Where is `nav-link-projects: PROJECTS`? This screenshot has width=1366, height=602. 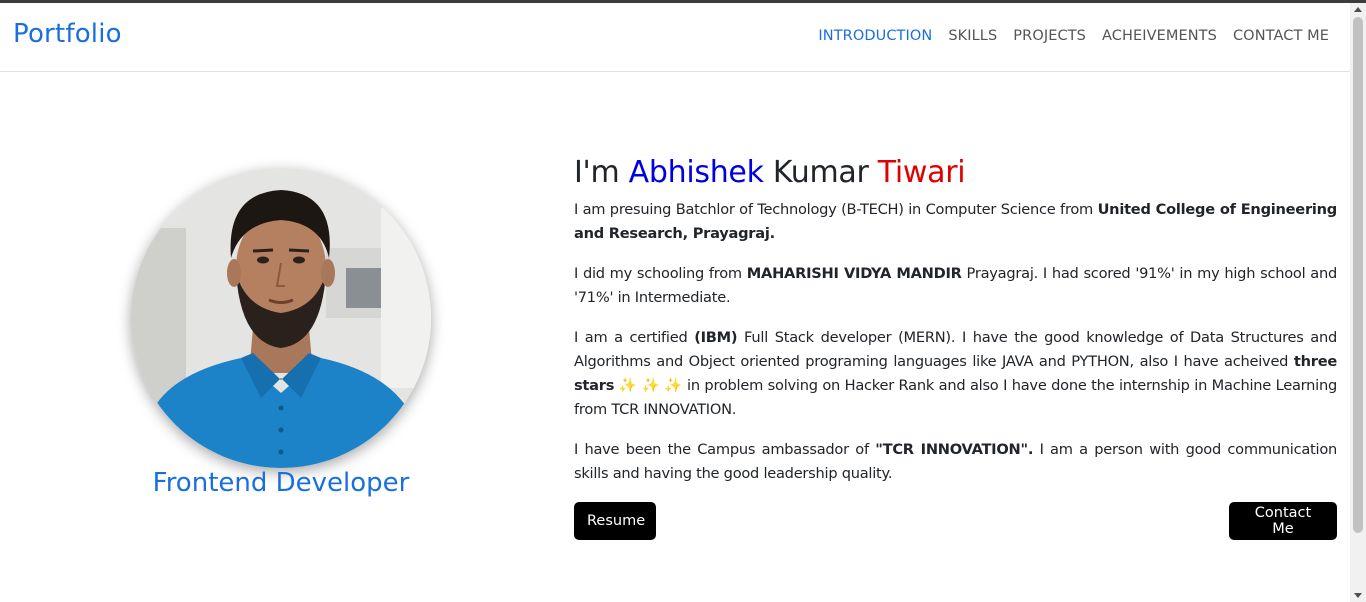
nav-link-projects: PROJECTS is located at coordinates (1049, 36).